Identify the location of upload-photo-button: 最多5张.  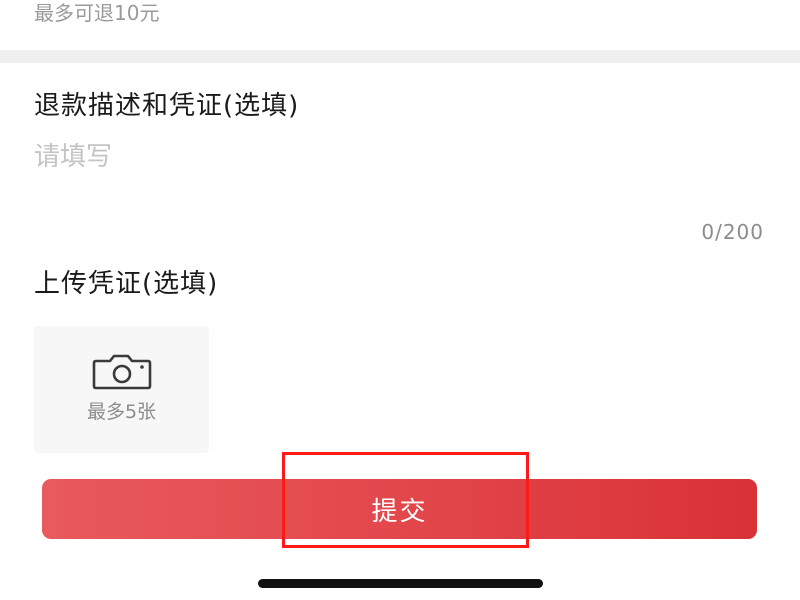
(121, 389).